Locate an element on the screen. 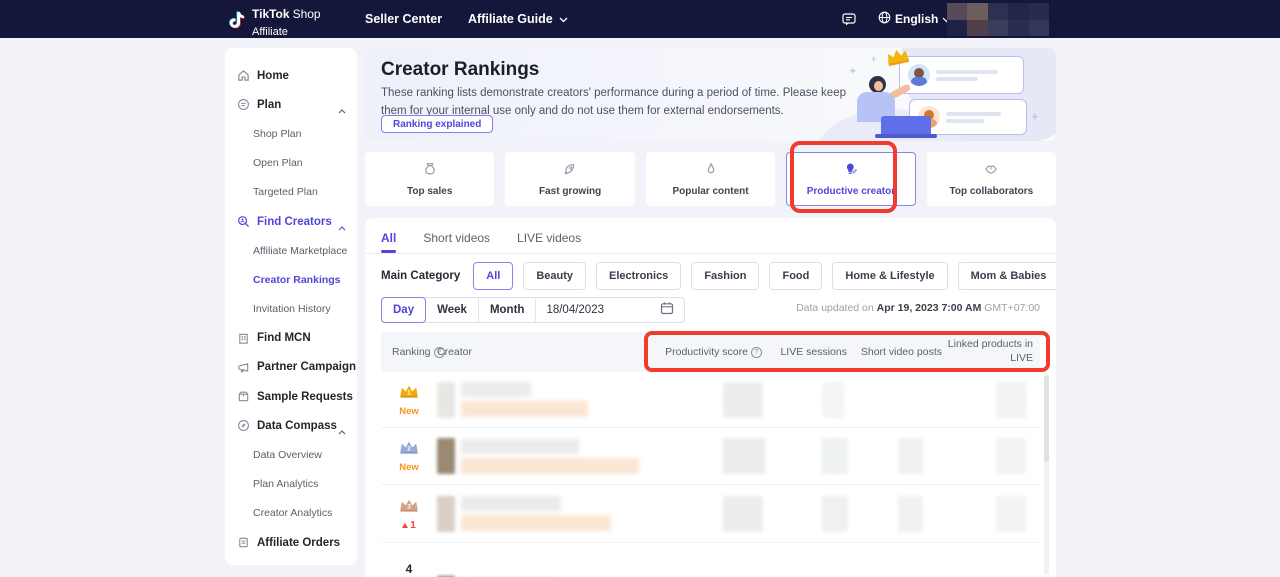 The image size is (1280, 577). table-row: 2 New is located at coordinates (710, 456).